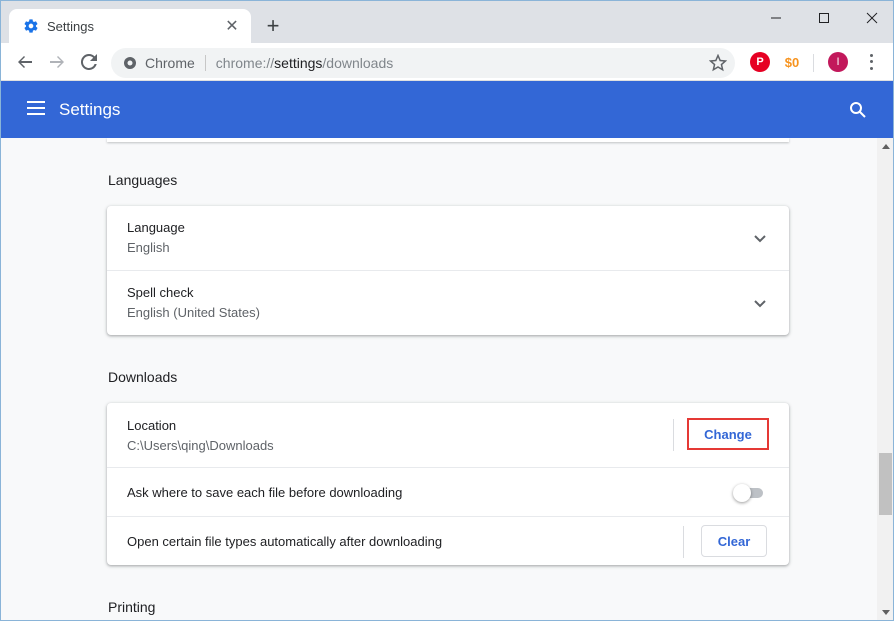 This screenshot has height=621, width=894. Describe the element at coordinates (448, 302) in the screenshot. I see `spell-check-row: Spell check English (United States)` at that location.